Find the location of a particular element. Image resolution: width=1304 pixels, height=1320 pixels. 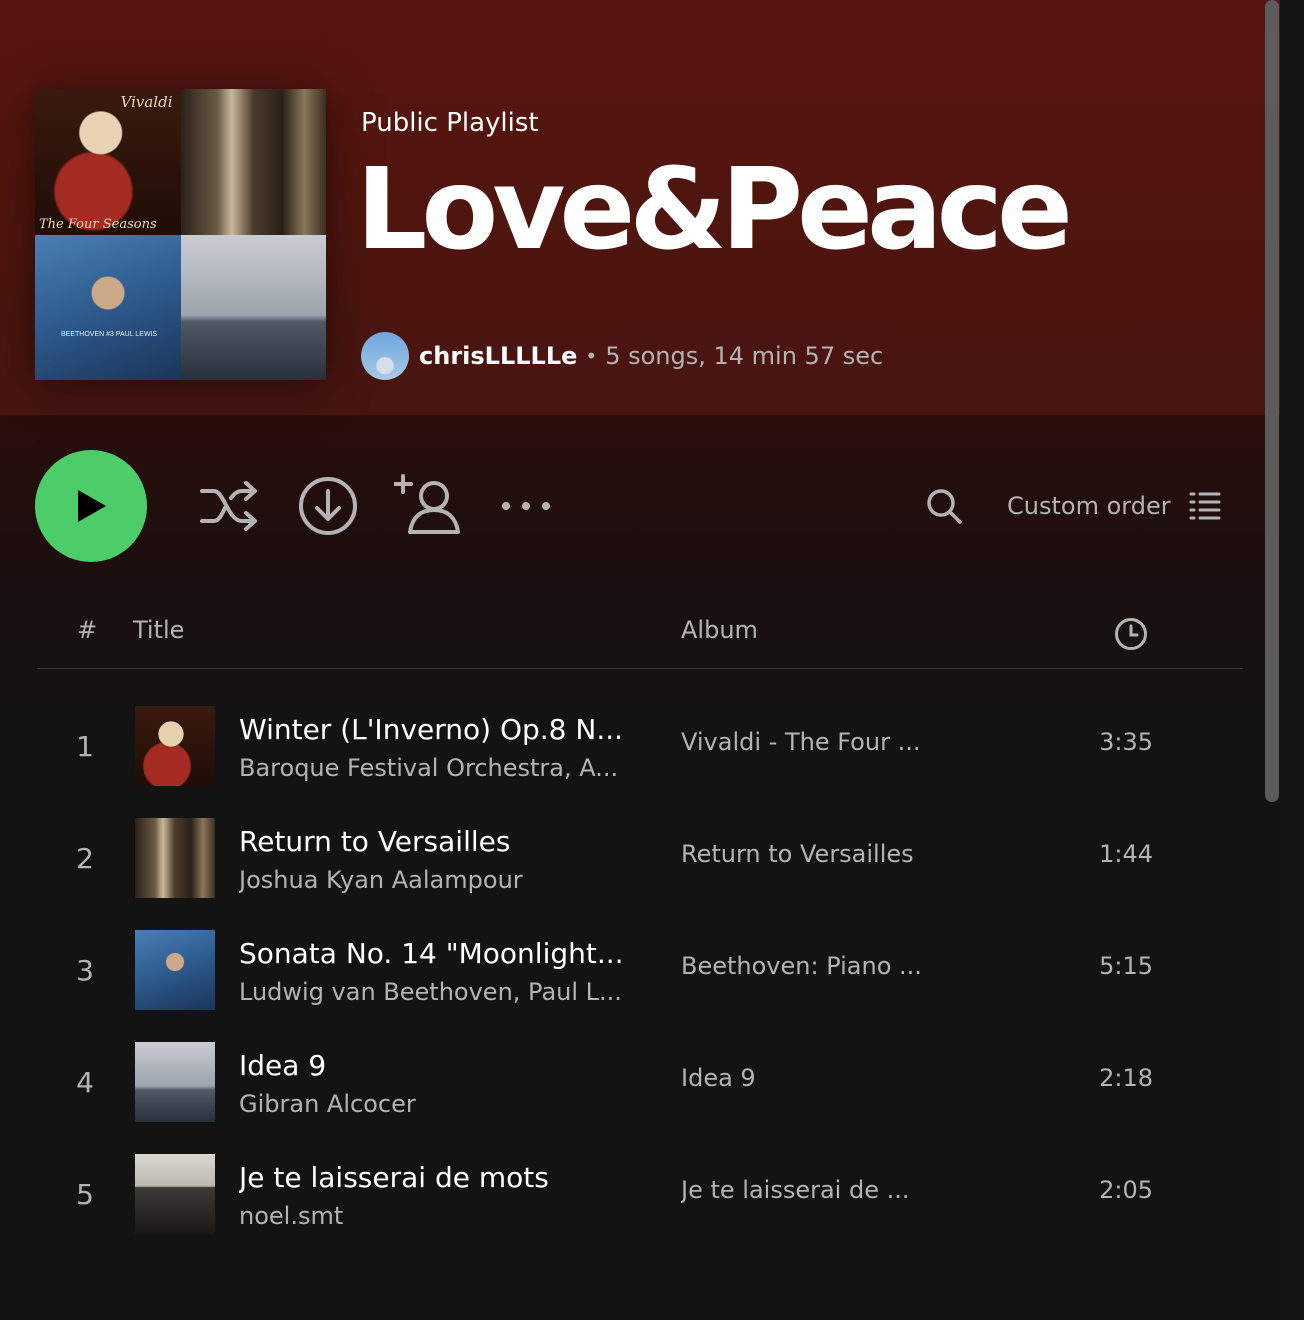

cover-text-vivaldi: Vivaldi is located at coordinates (146, 102).